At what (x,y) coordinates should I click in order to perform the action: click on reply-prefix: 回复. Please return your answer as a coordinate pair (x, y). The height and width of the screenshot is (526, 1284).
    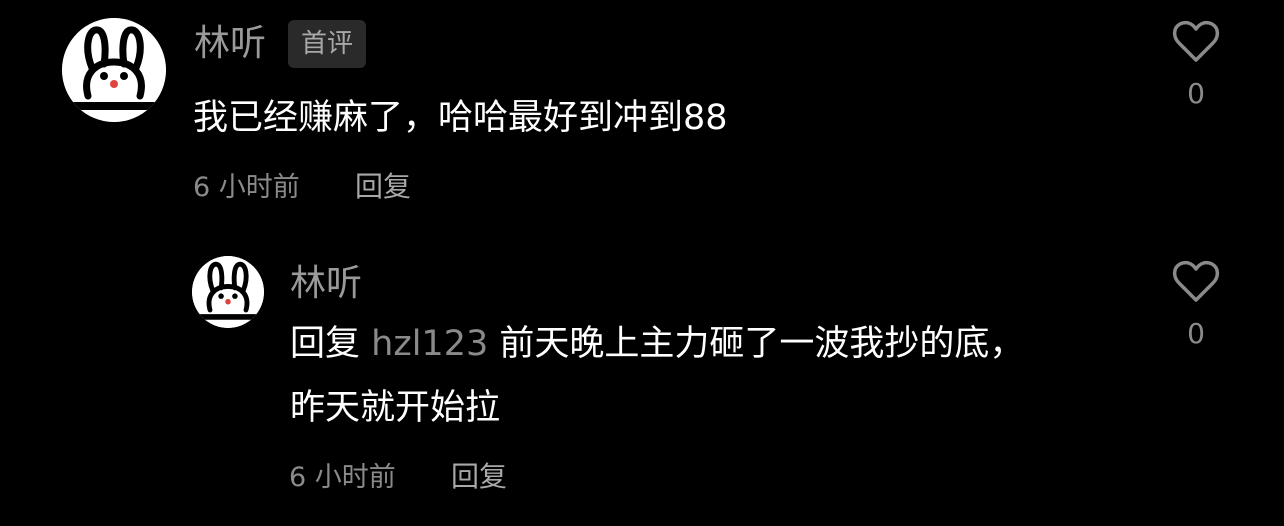
    Looking at the image, I should click on (325, 344).